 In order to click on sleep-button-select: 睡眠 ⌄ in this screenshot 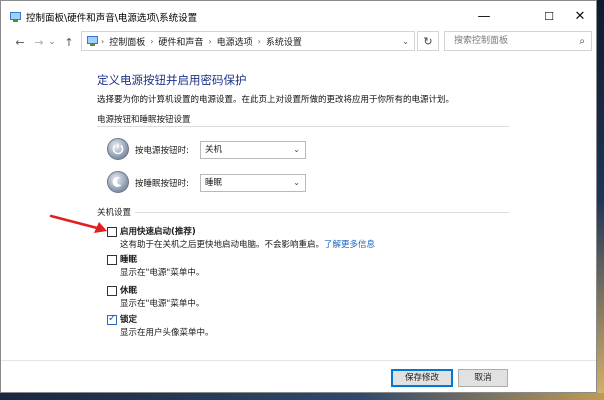, I will do `click(253, 183)`.